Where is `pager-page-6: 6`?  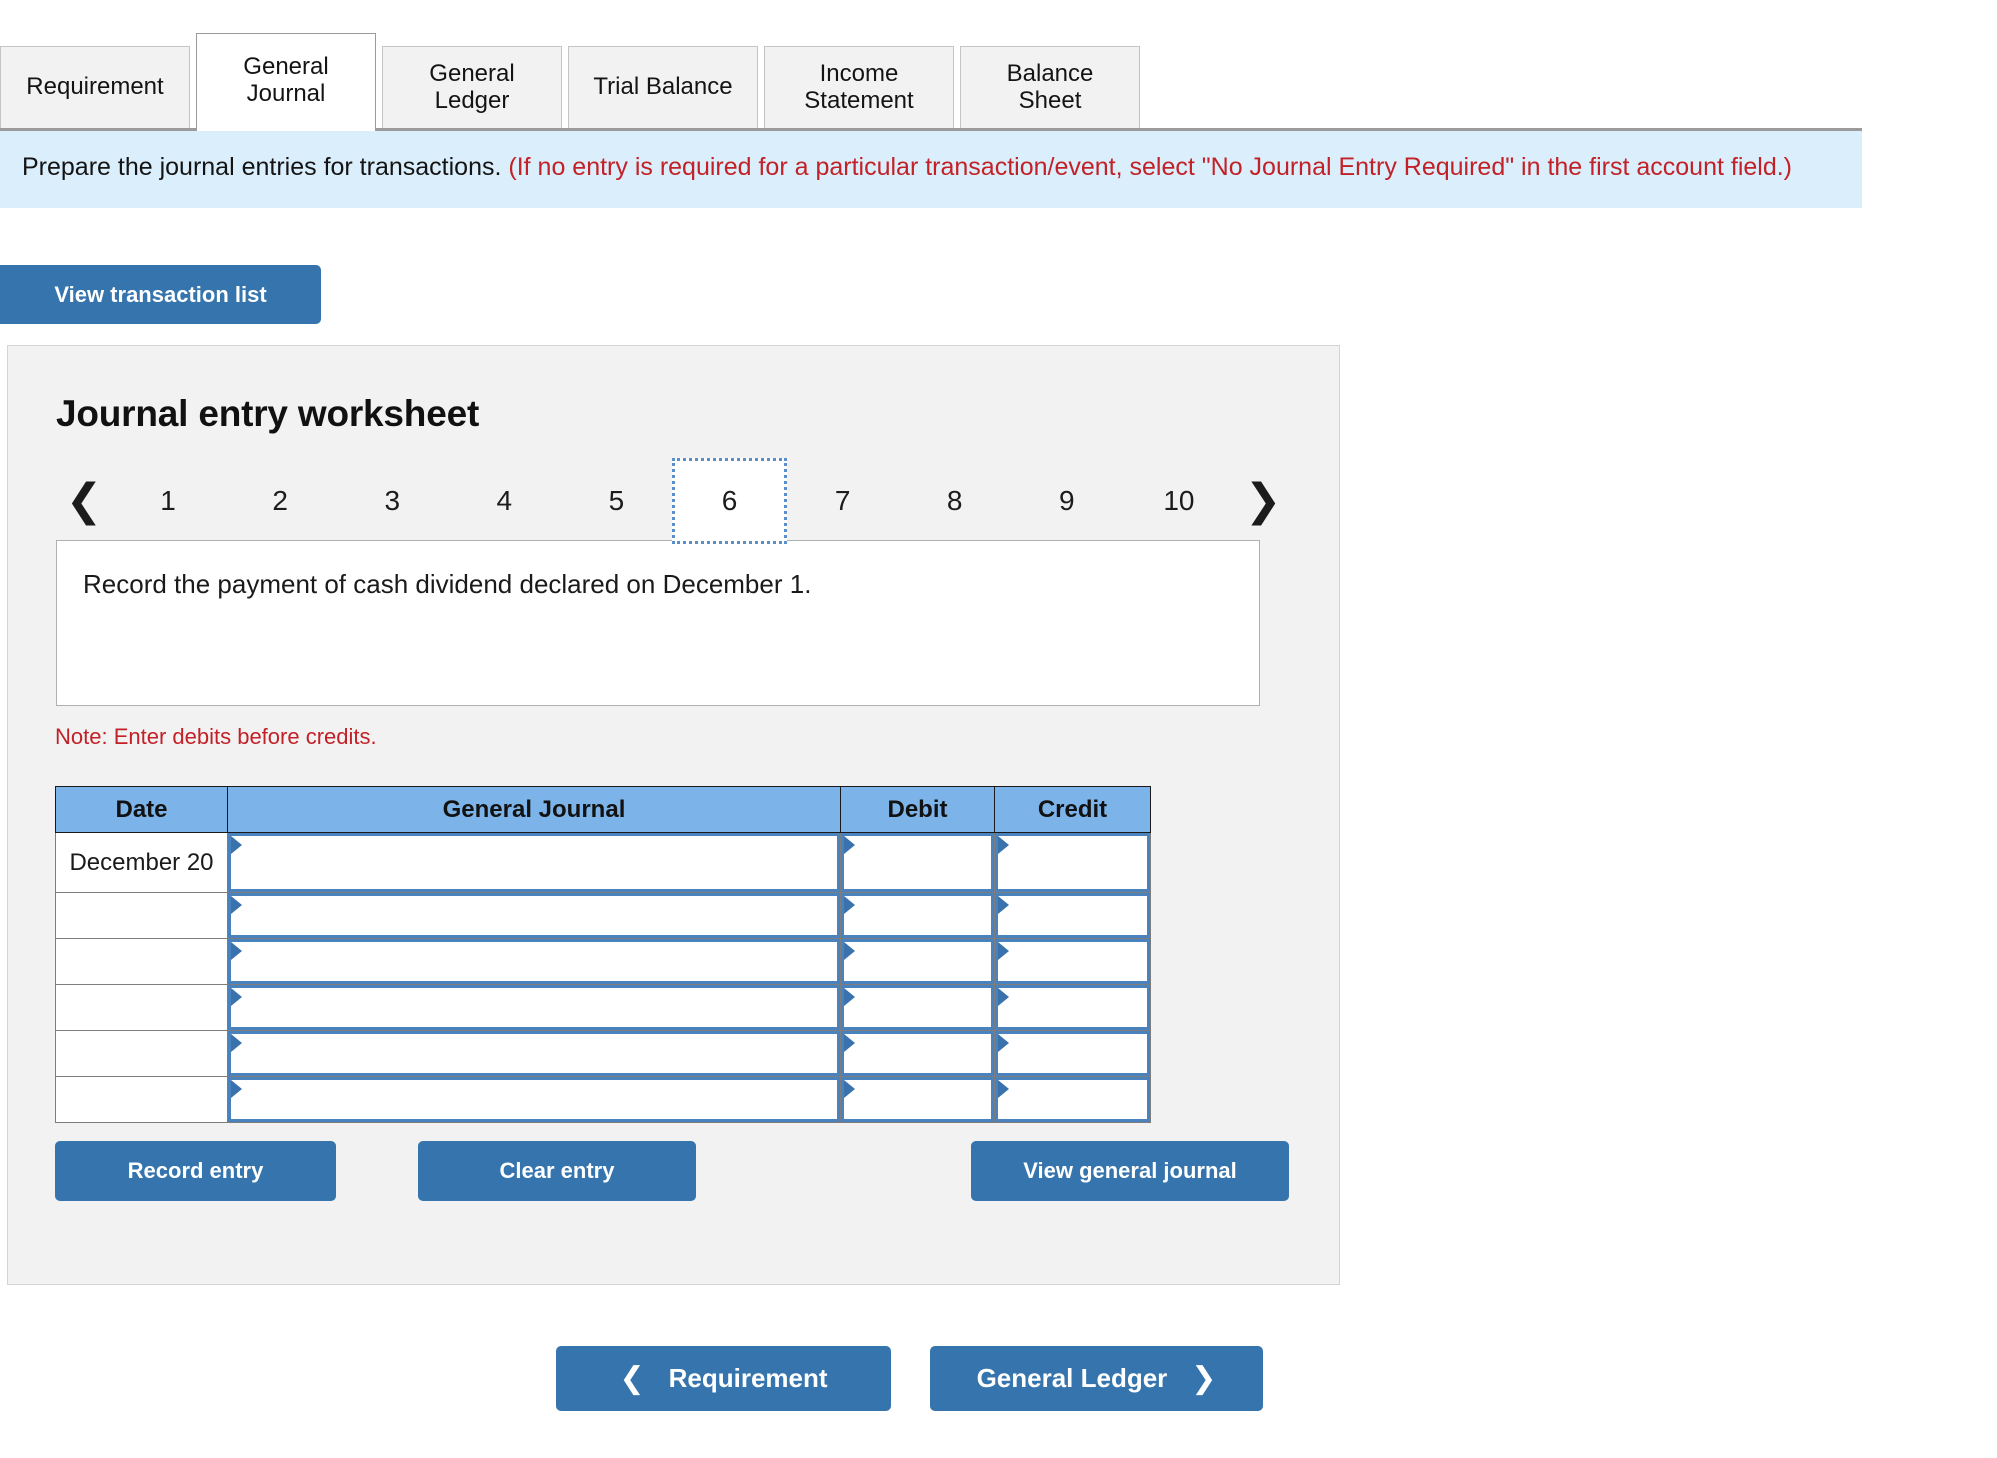
pager-page-6: 6 is located at coordinates (729, 501).